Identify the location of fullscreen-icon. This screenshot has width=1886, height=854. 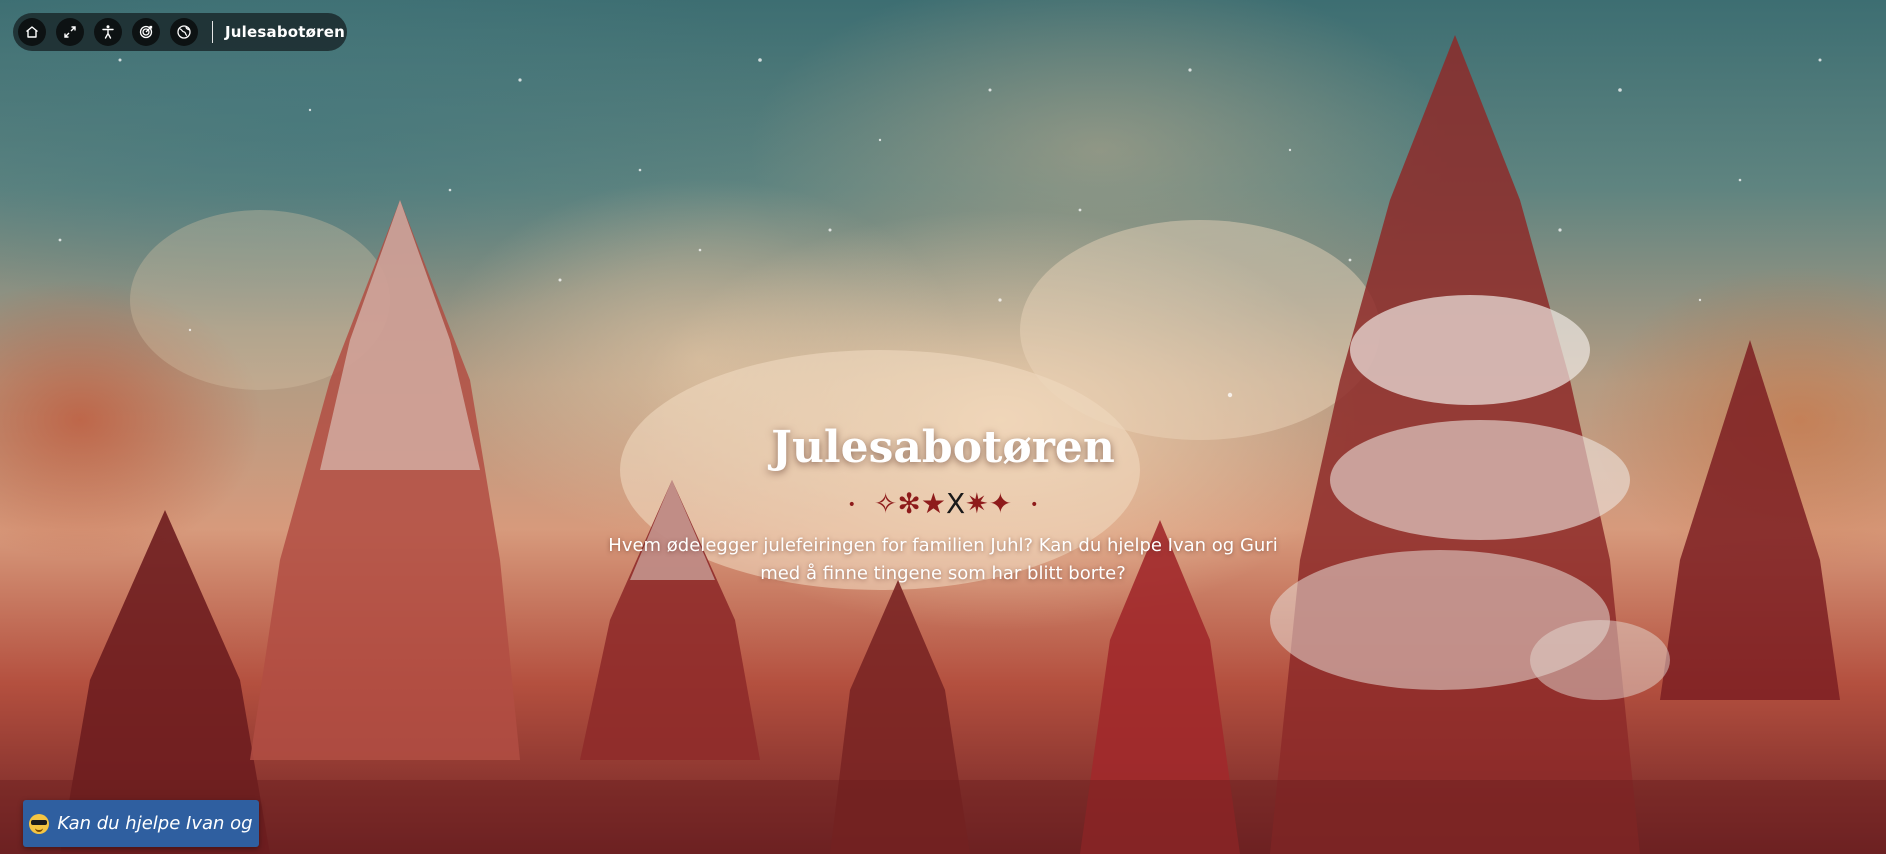
(70, 32).